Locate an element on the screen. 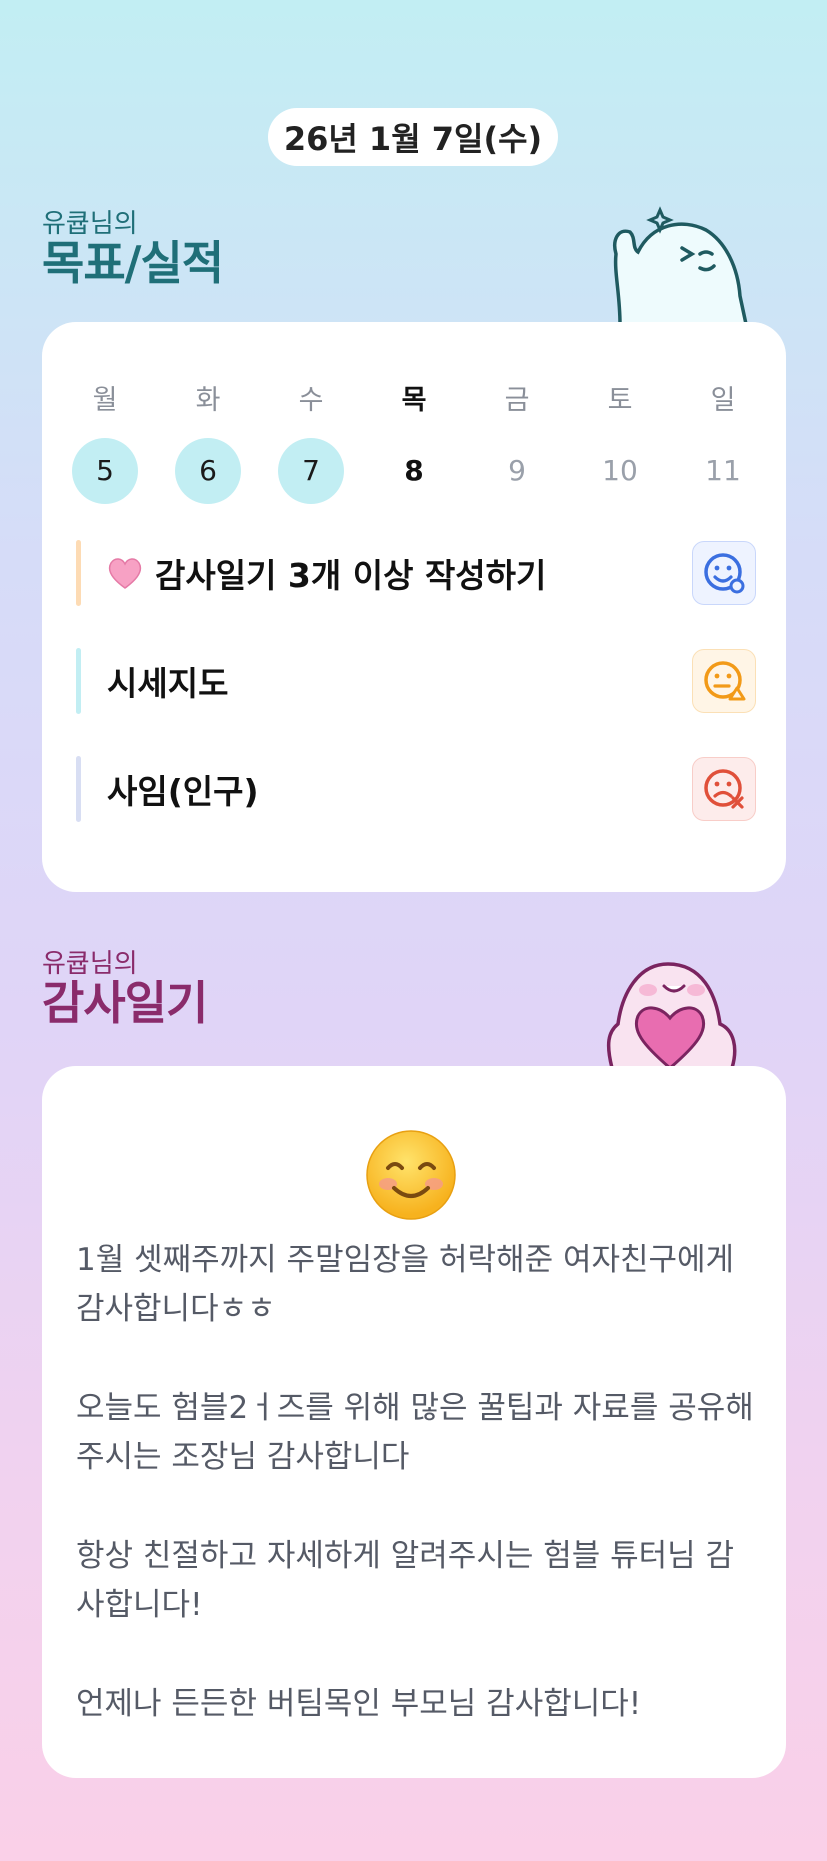  pink-heart-icon is located at coordinates (125, 573).